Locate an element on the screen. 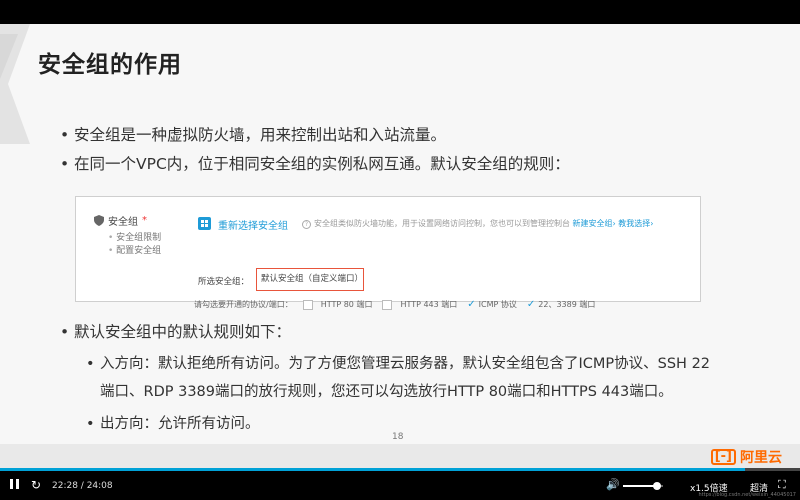 This screenshot has width=800, height=500. security-group-heading: 安全组 * is located at coordinates (127, 220).